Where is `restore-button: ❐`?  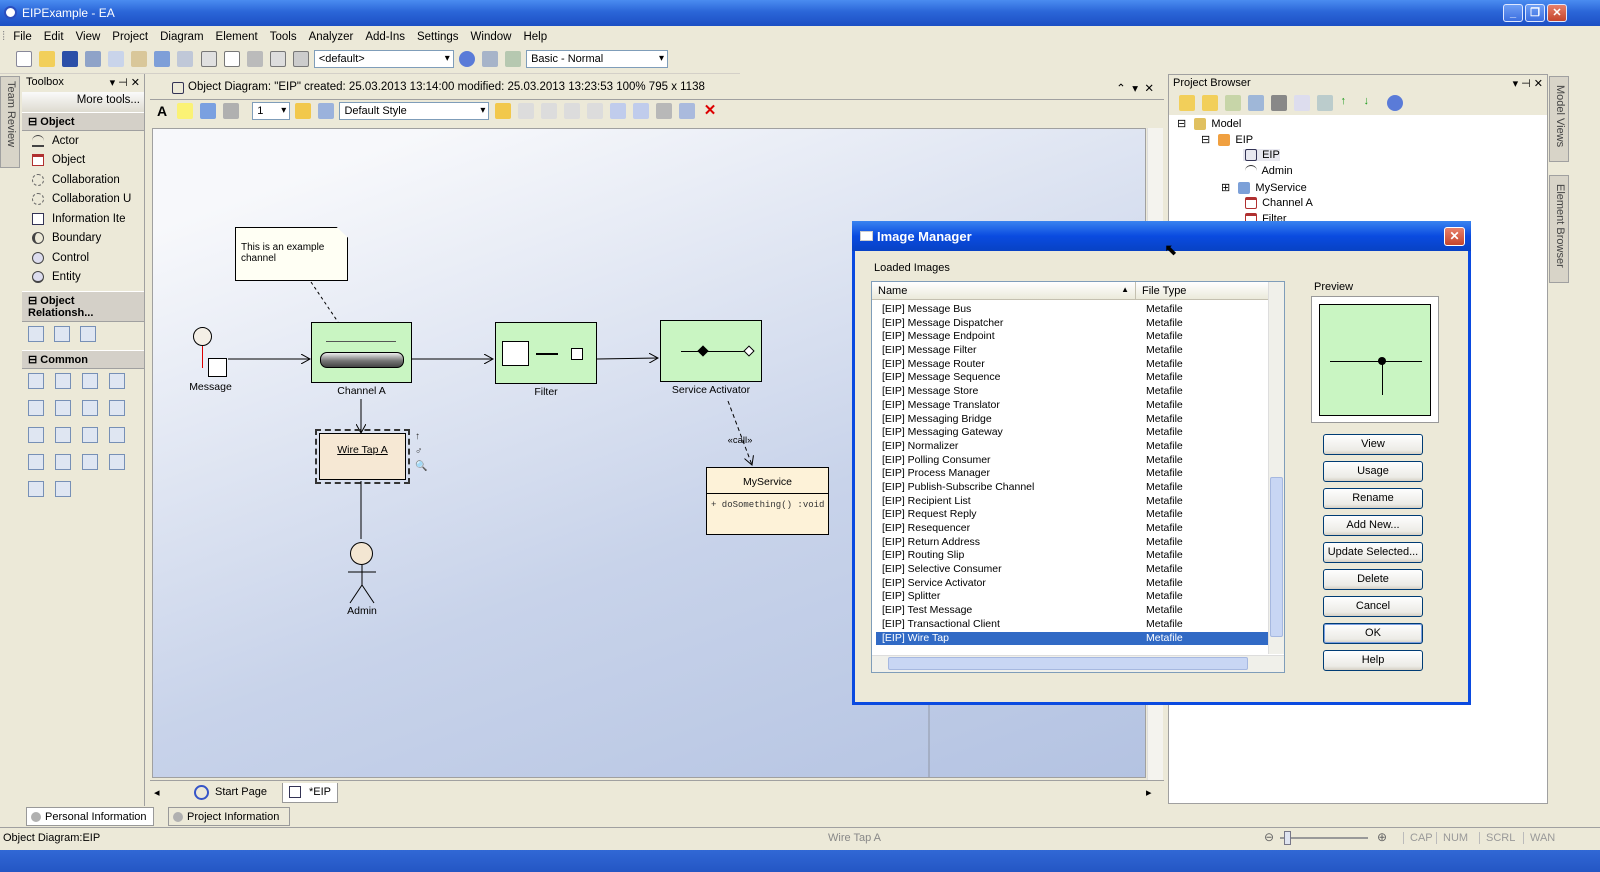
restore-button: ❐ is located at coordinates (1535, 13).